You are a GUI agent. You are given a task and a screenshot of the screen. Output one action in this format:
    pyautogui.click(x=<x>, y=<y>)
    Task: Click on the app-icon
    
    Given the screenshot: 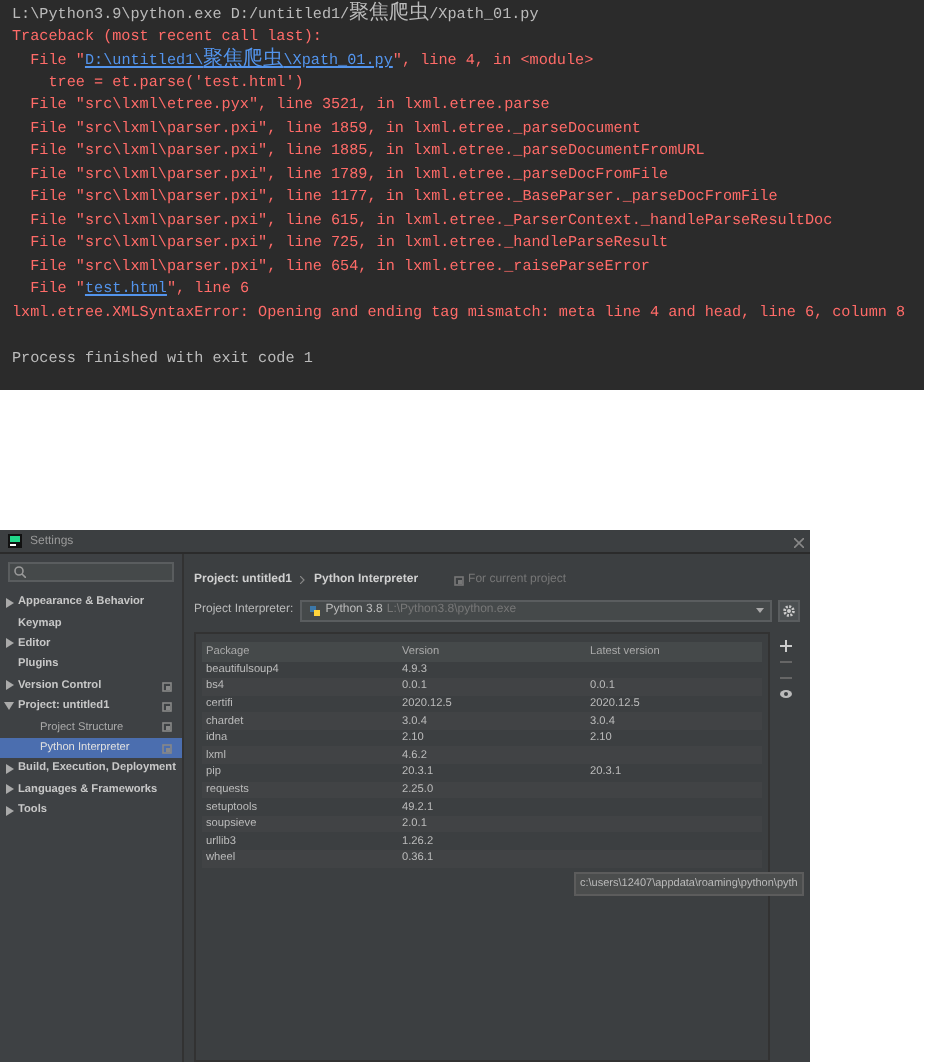 What is the action you would take?
    pyautogui.click(x=15, y=541)
    